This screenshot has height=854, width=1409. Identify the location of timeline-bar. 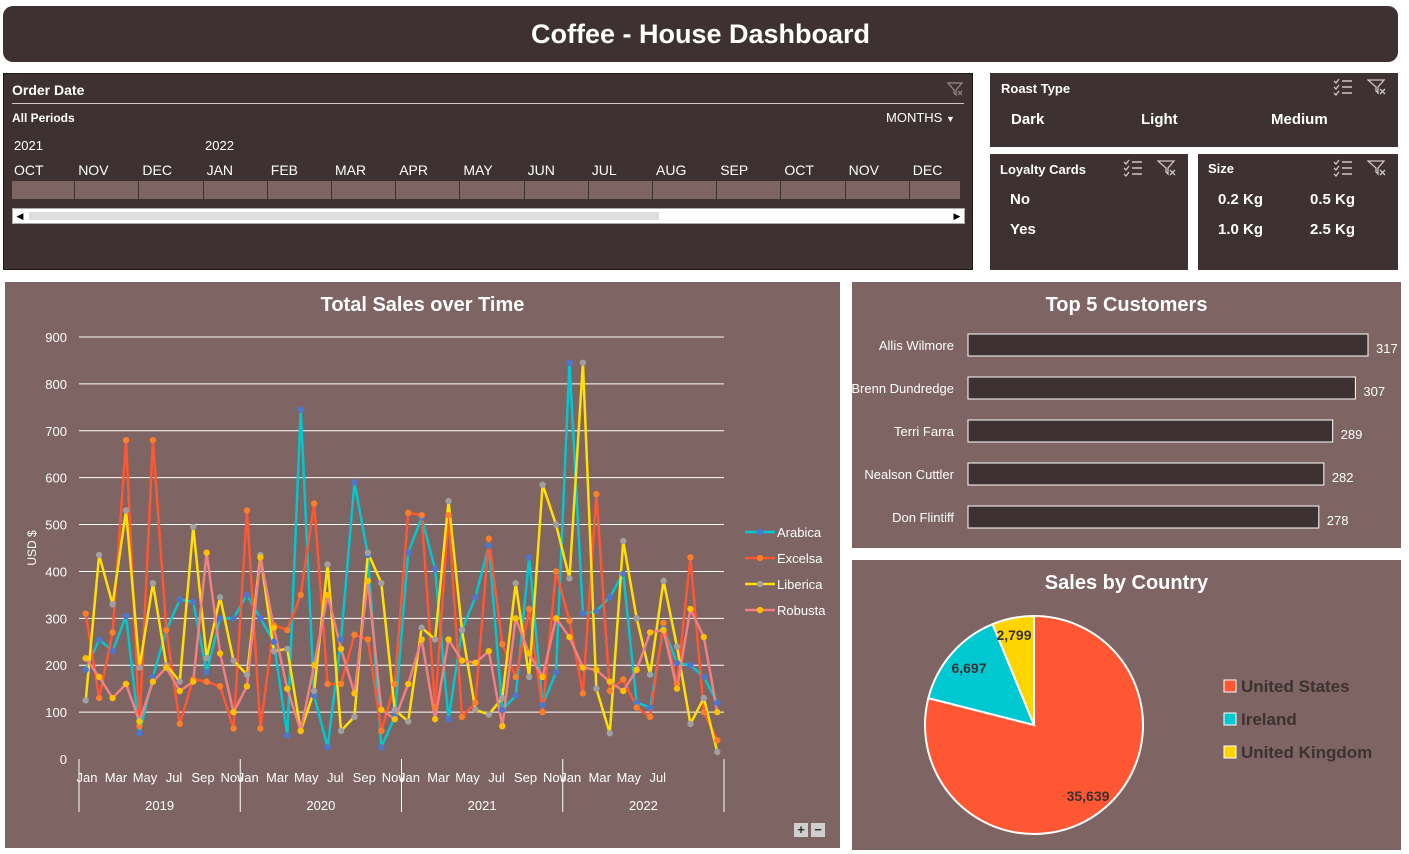
(486, 190).